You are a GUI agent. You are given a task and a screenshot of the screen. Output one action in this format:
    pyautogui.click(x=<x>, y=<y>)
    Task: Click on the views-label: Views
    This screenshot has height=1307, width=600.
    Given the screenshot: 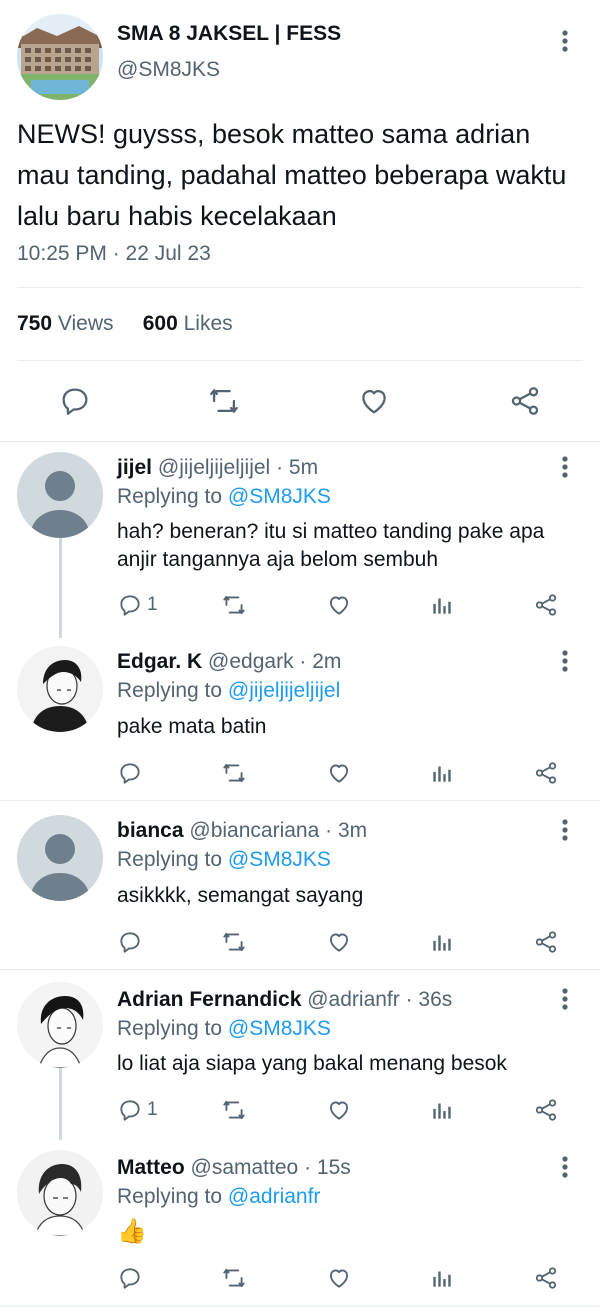 What is the action you would take?
    pyautogui.click(x=85, y=323)
    